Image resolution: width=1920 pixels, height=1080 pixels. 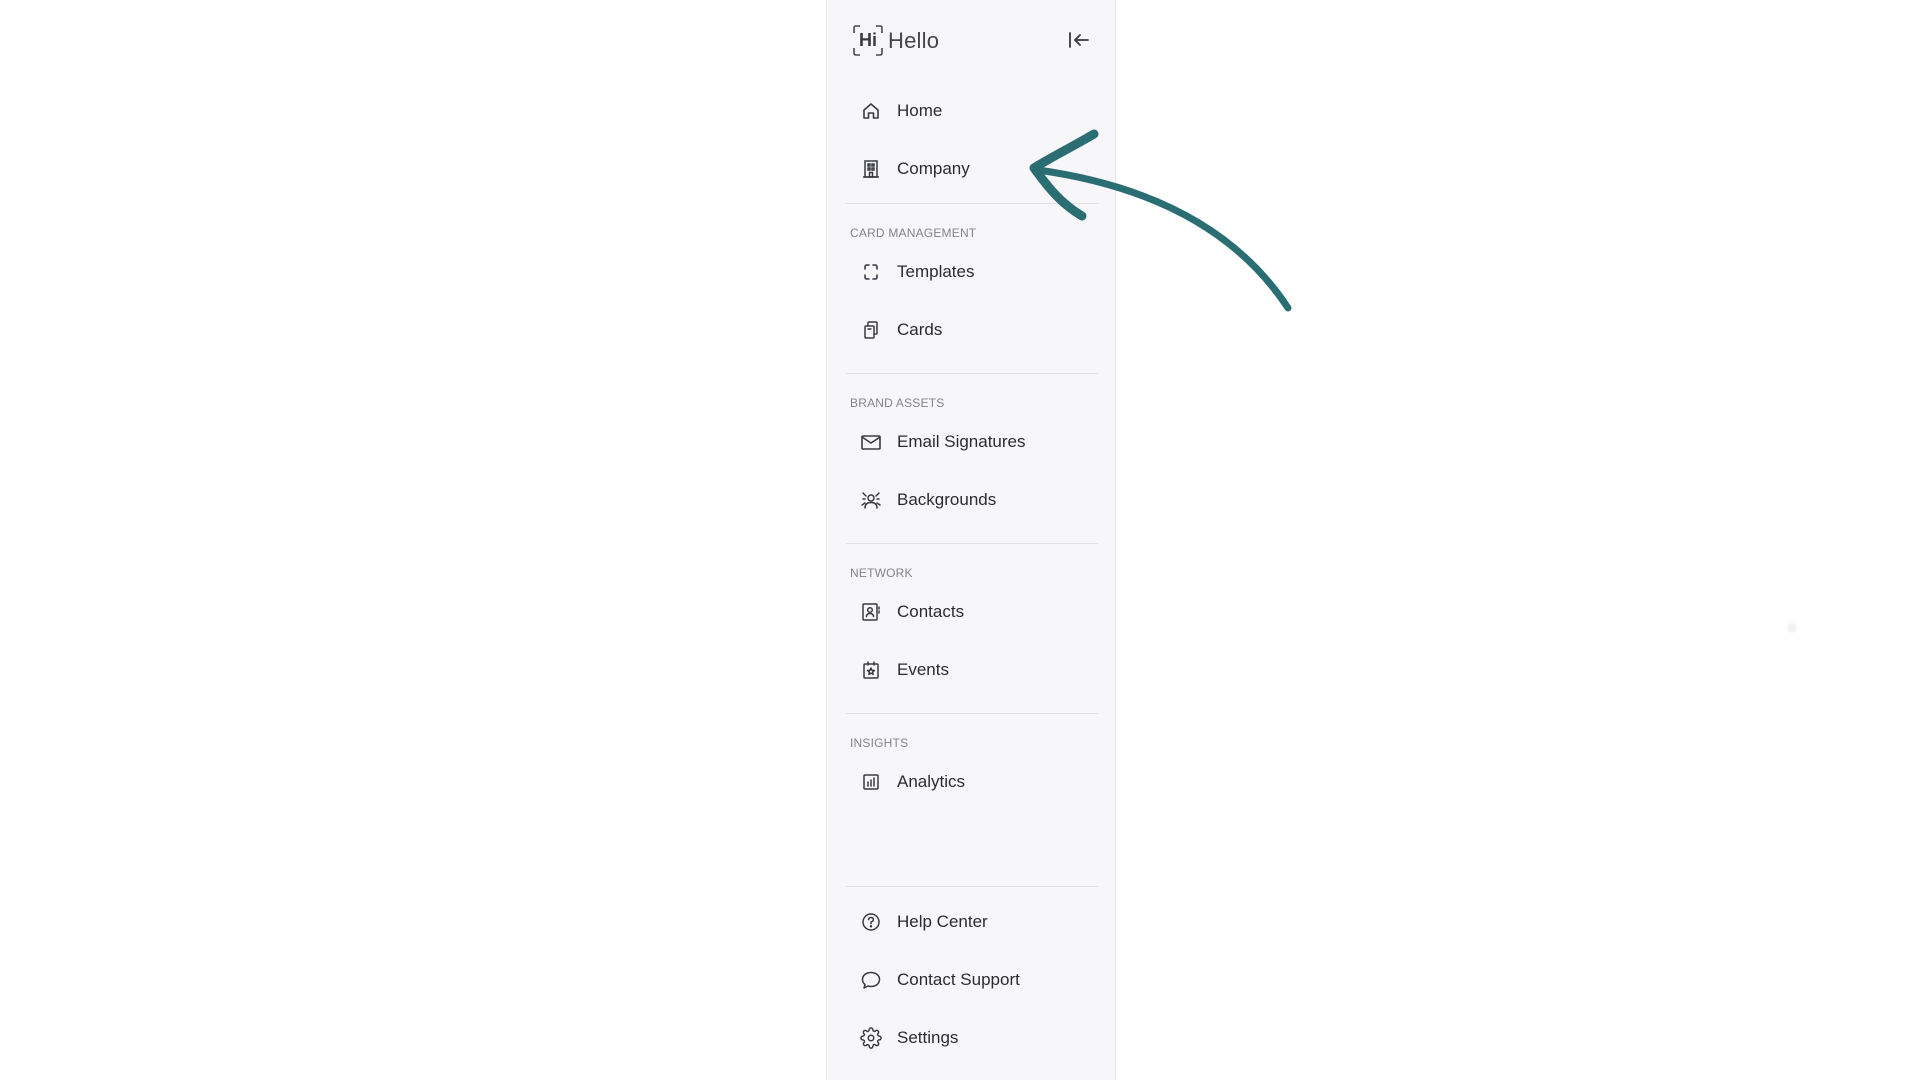 I want to click on cards-icon, so click(x=871, y=330).